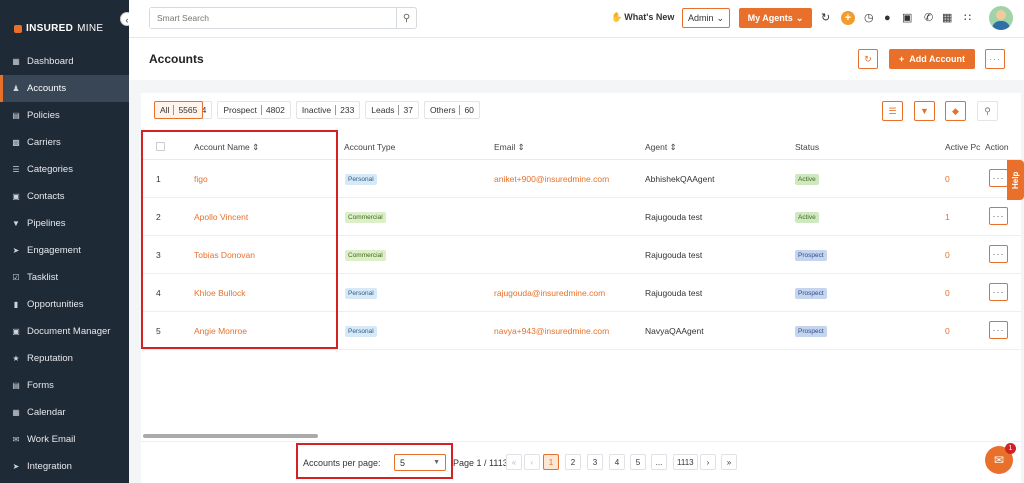  Describe the element at coordinates (617, 462) in the screenshot. I see `page-button: 4` at that location.